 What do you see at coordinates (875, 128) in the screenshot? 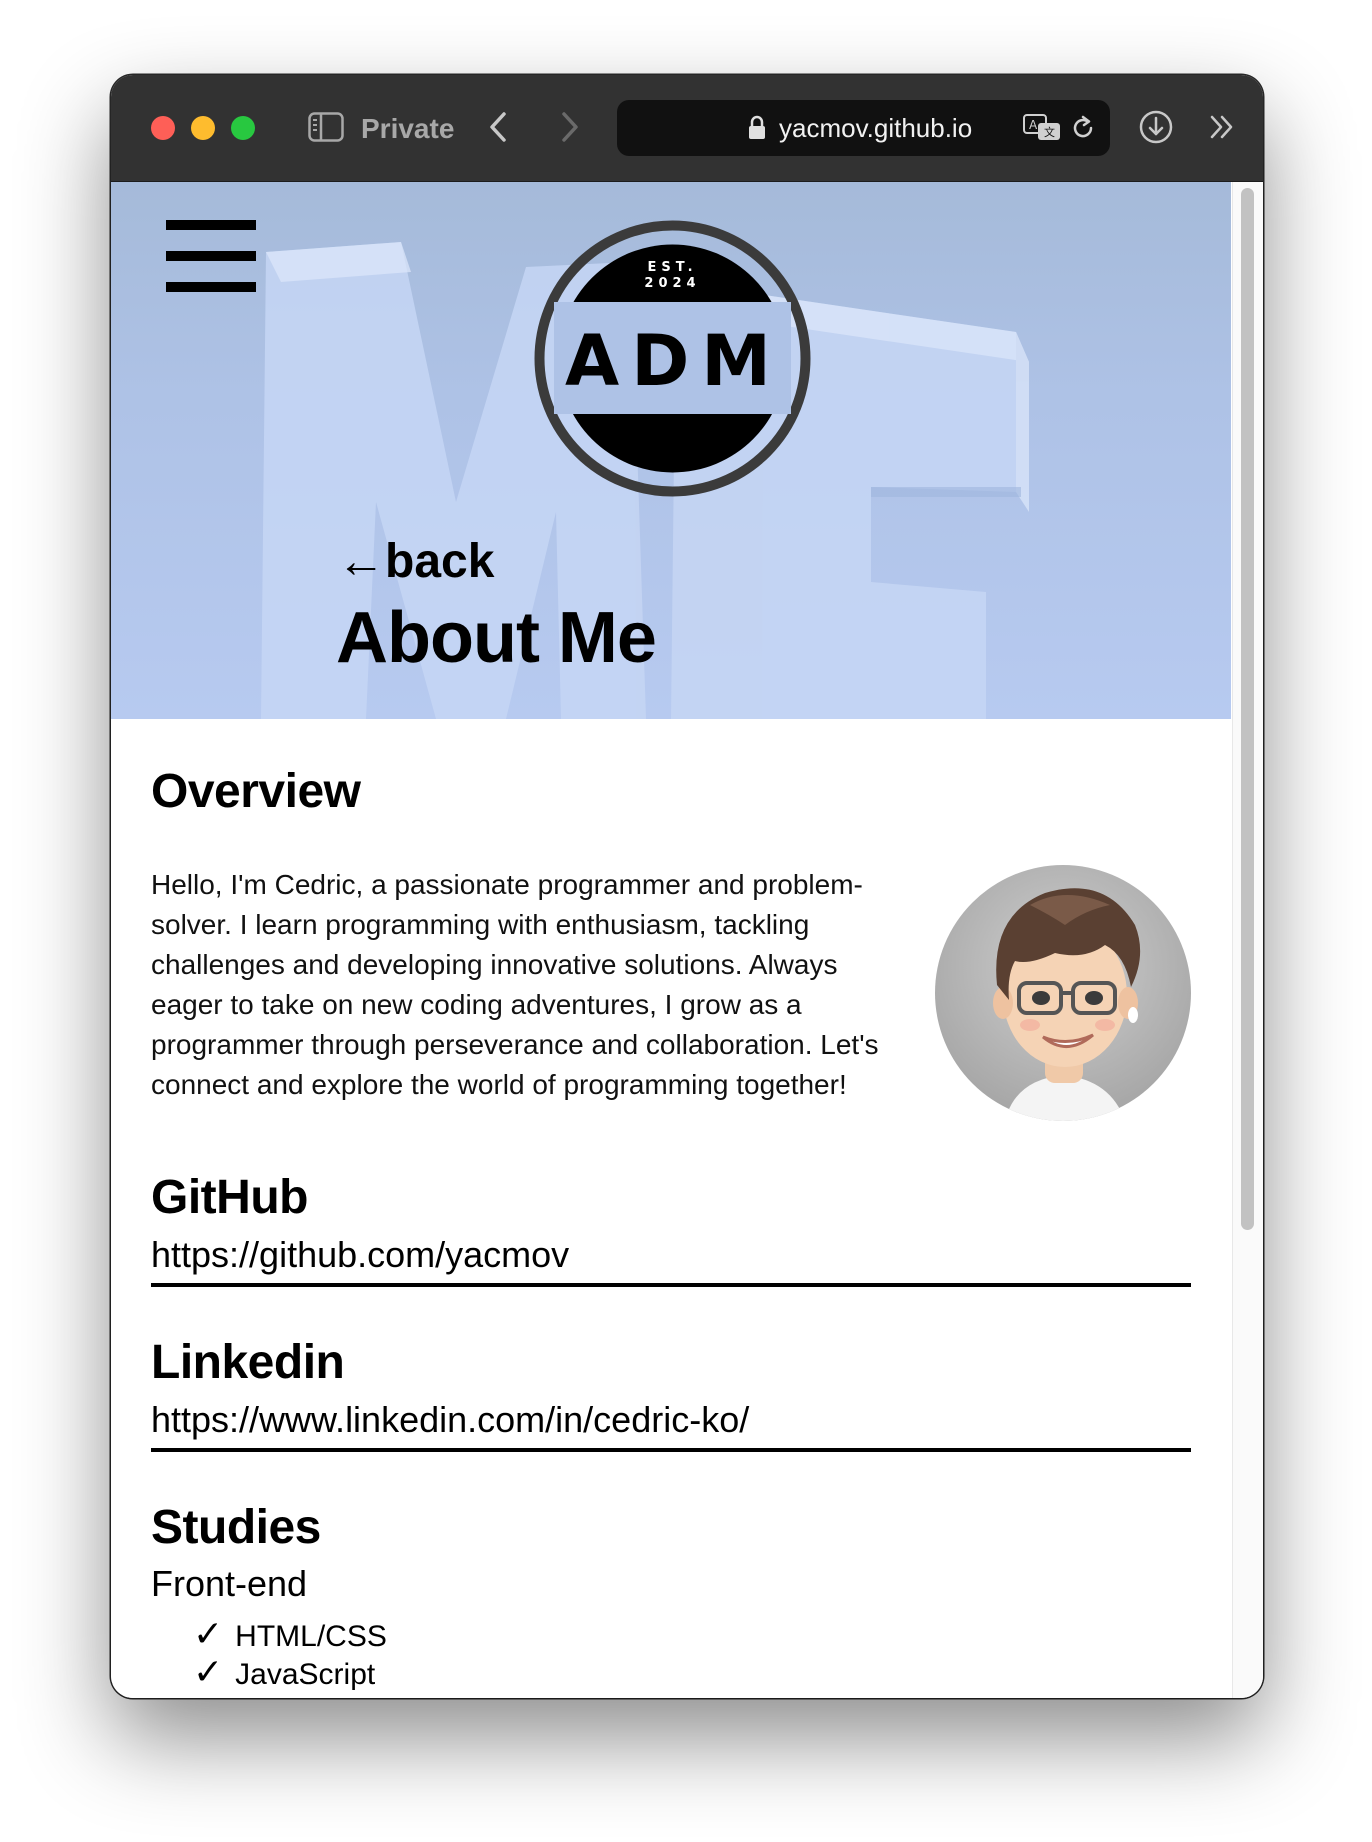
I see `url-text: yacmov.github.io` at bounding box center [875, 128].